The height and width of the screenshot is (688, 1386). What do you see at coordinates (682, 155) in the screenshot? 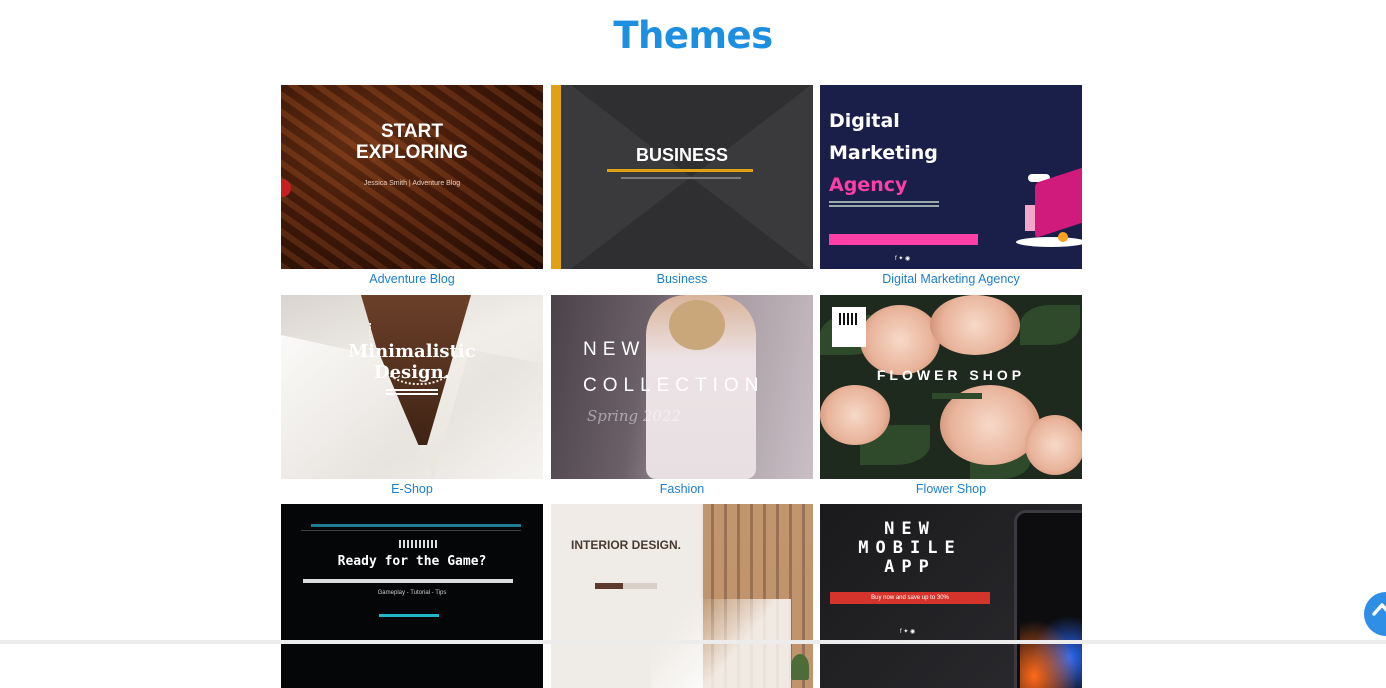
I see `thumb-heading: BUSINESS` at bounding box center [682, 155].